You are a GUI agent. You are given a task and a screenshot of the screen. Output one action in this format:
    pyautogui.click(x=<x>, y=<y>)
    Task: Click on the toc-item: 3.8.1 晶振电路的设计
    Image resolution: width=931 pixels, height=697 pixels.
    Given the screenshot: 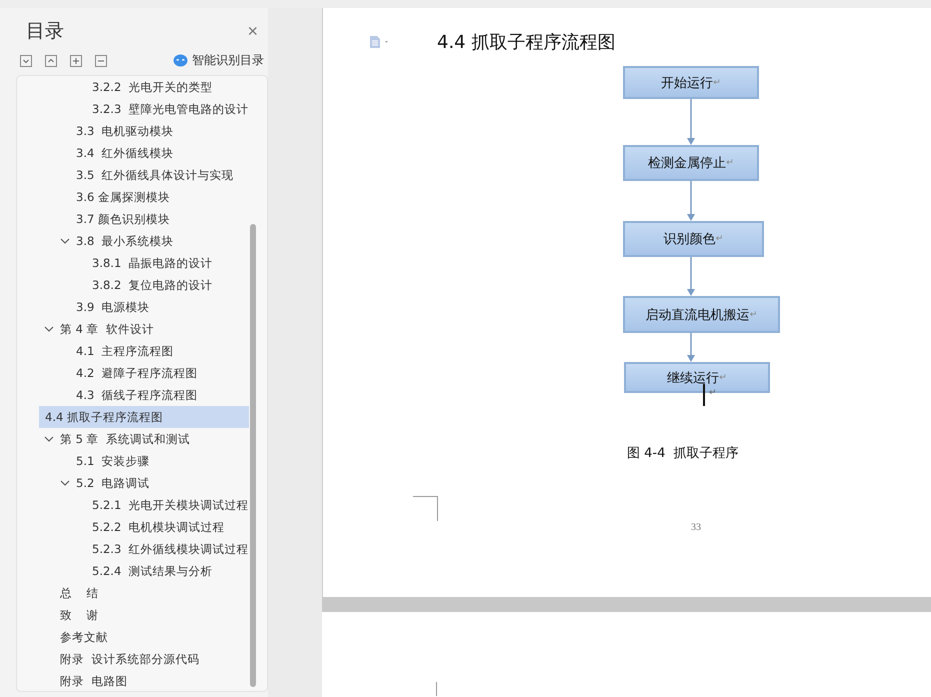 What is the action you would take?
    pyautogui.click(x=133, y=263)
    